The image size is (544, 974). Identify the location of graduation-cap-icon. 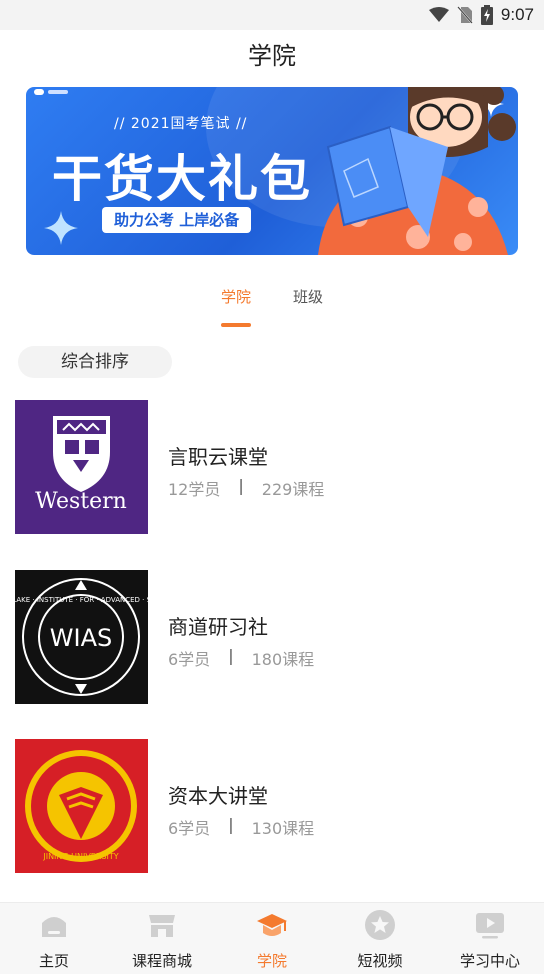
(272, 925).